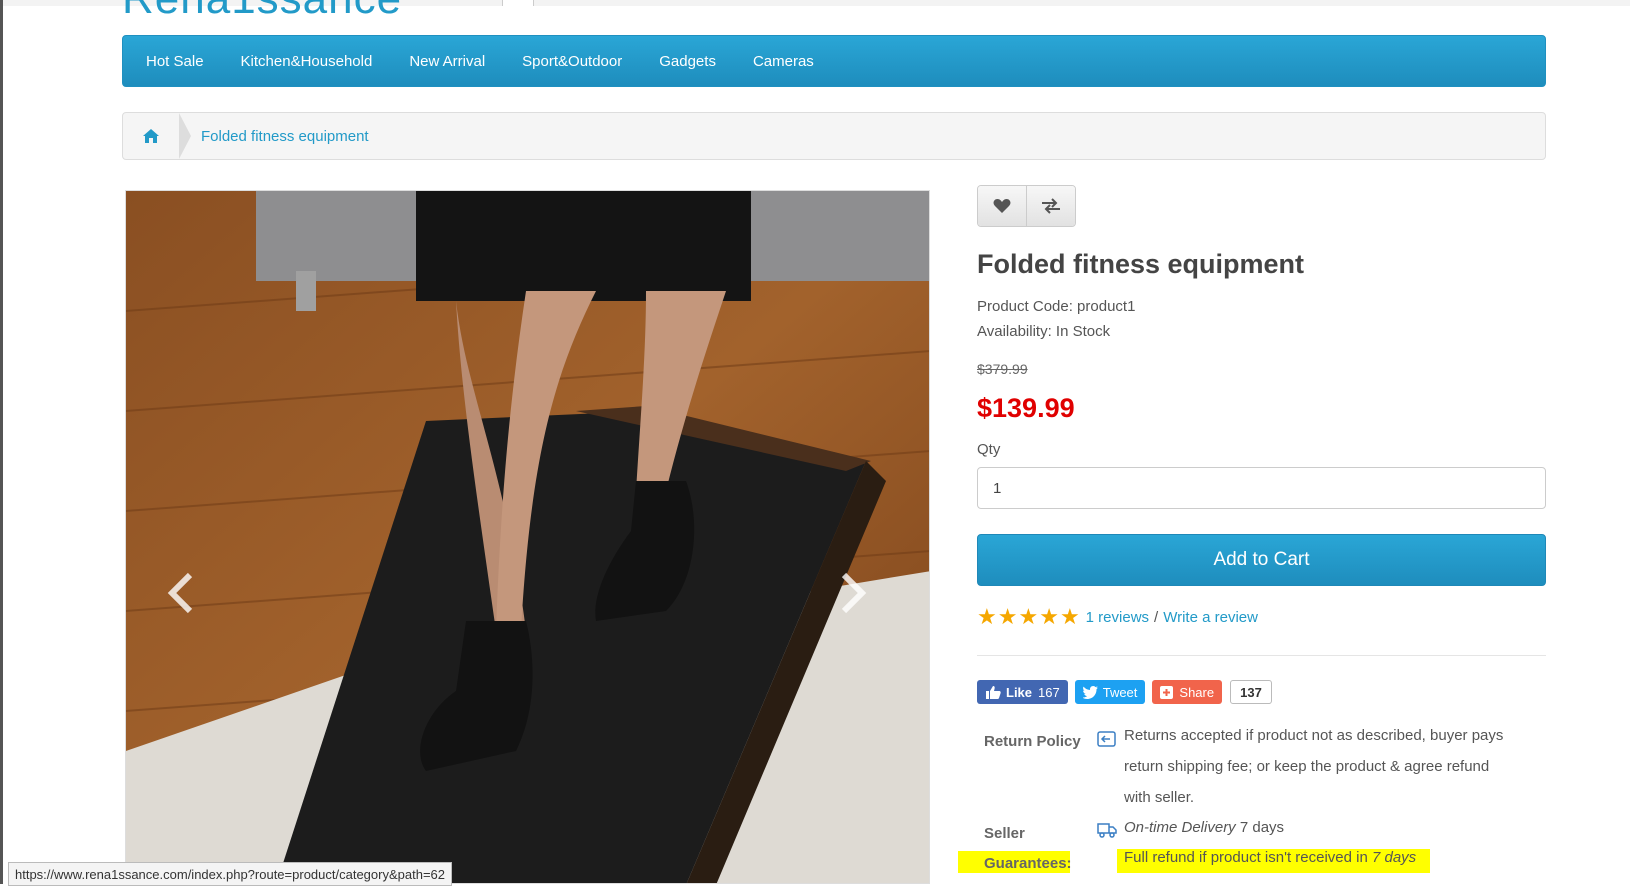 The width and height of the screenshot is (1630, 886). I want to click on rating-row: ★ ★ ★ ★ ★ 1 reviews / Write a review, so click(1117, 616).